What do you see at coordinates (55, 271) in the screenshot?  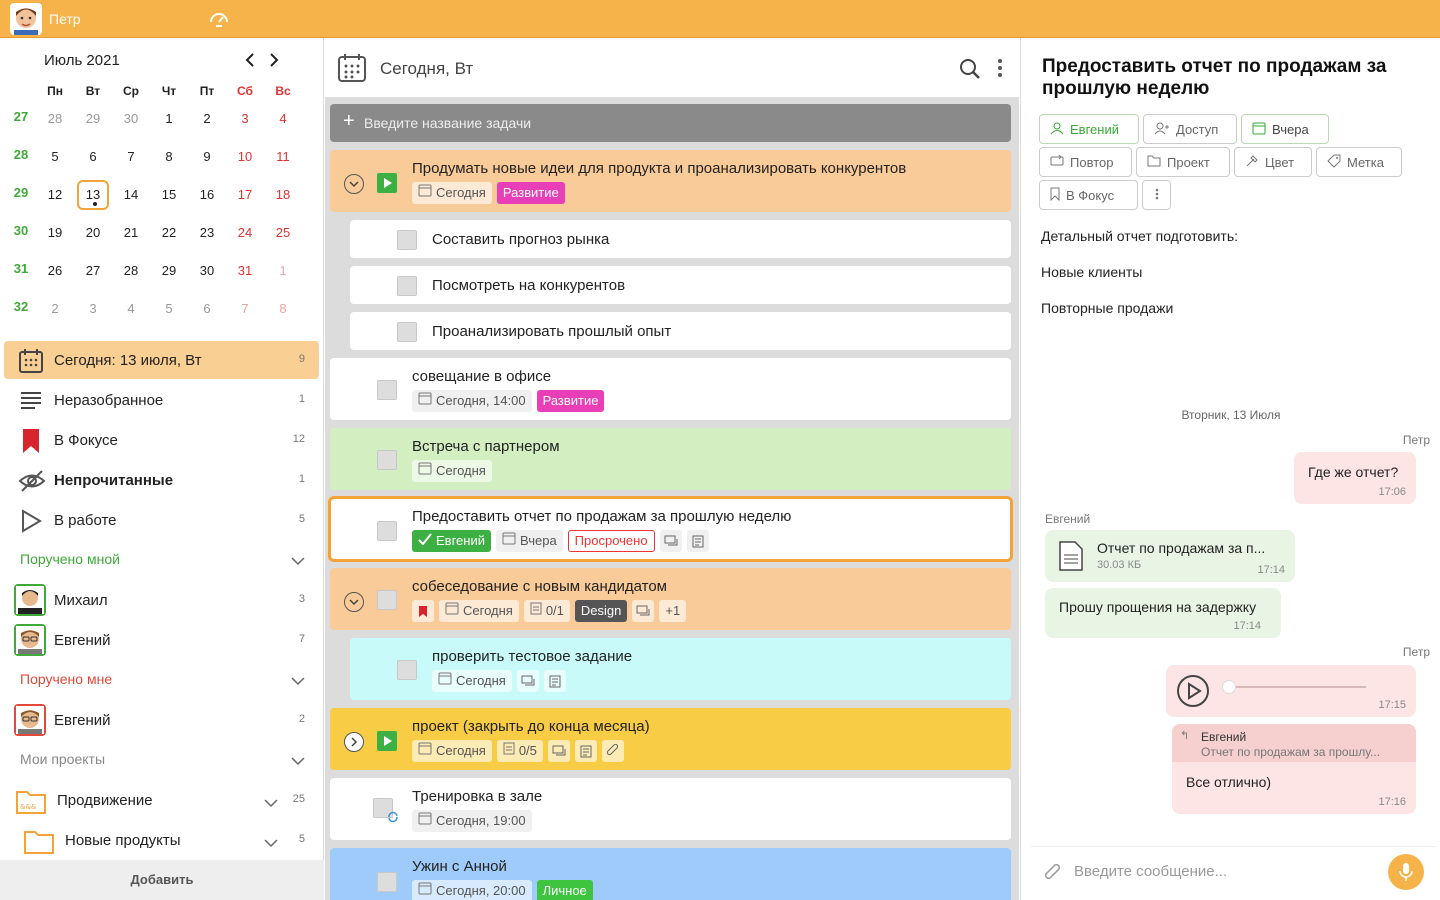 I see `calendar-day: 26` at bounding box center [55, 271].